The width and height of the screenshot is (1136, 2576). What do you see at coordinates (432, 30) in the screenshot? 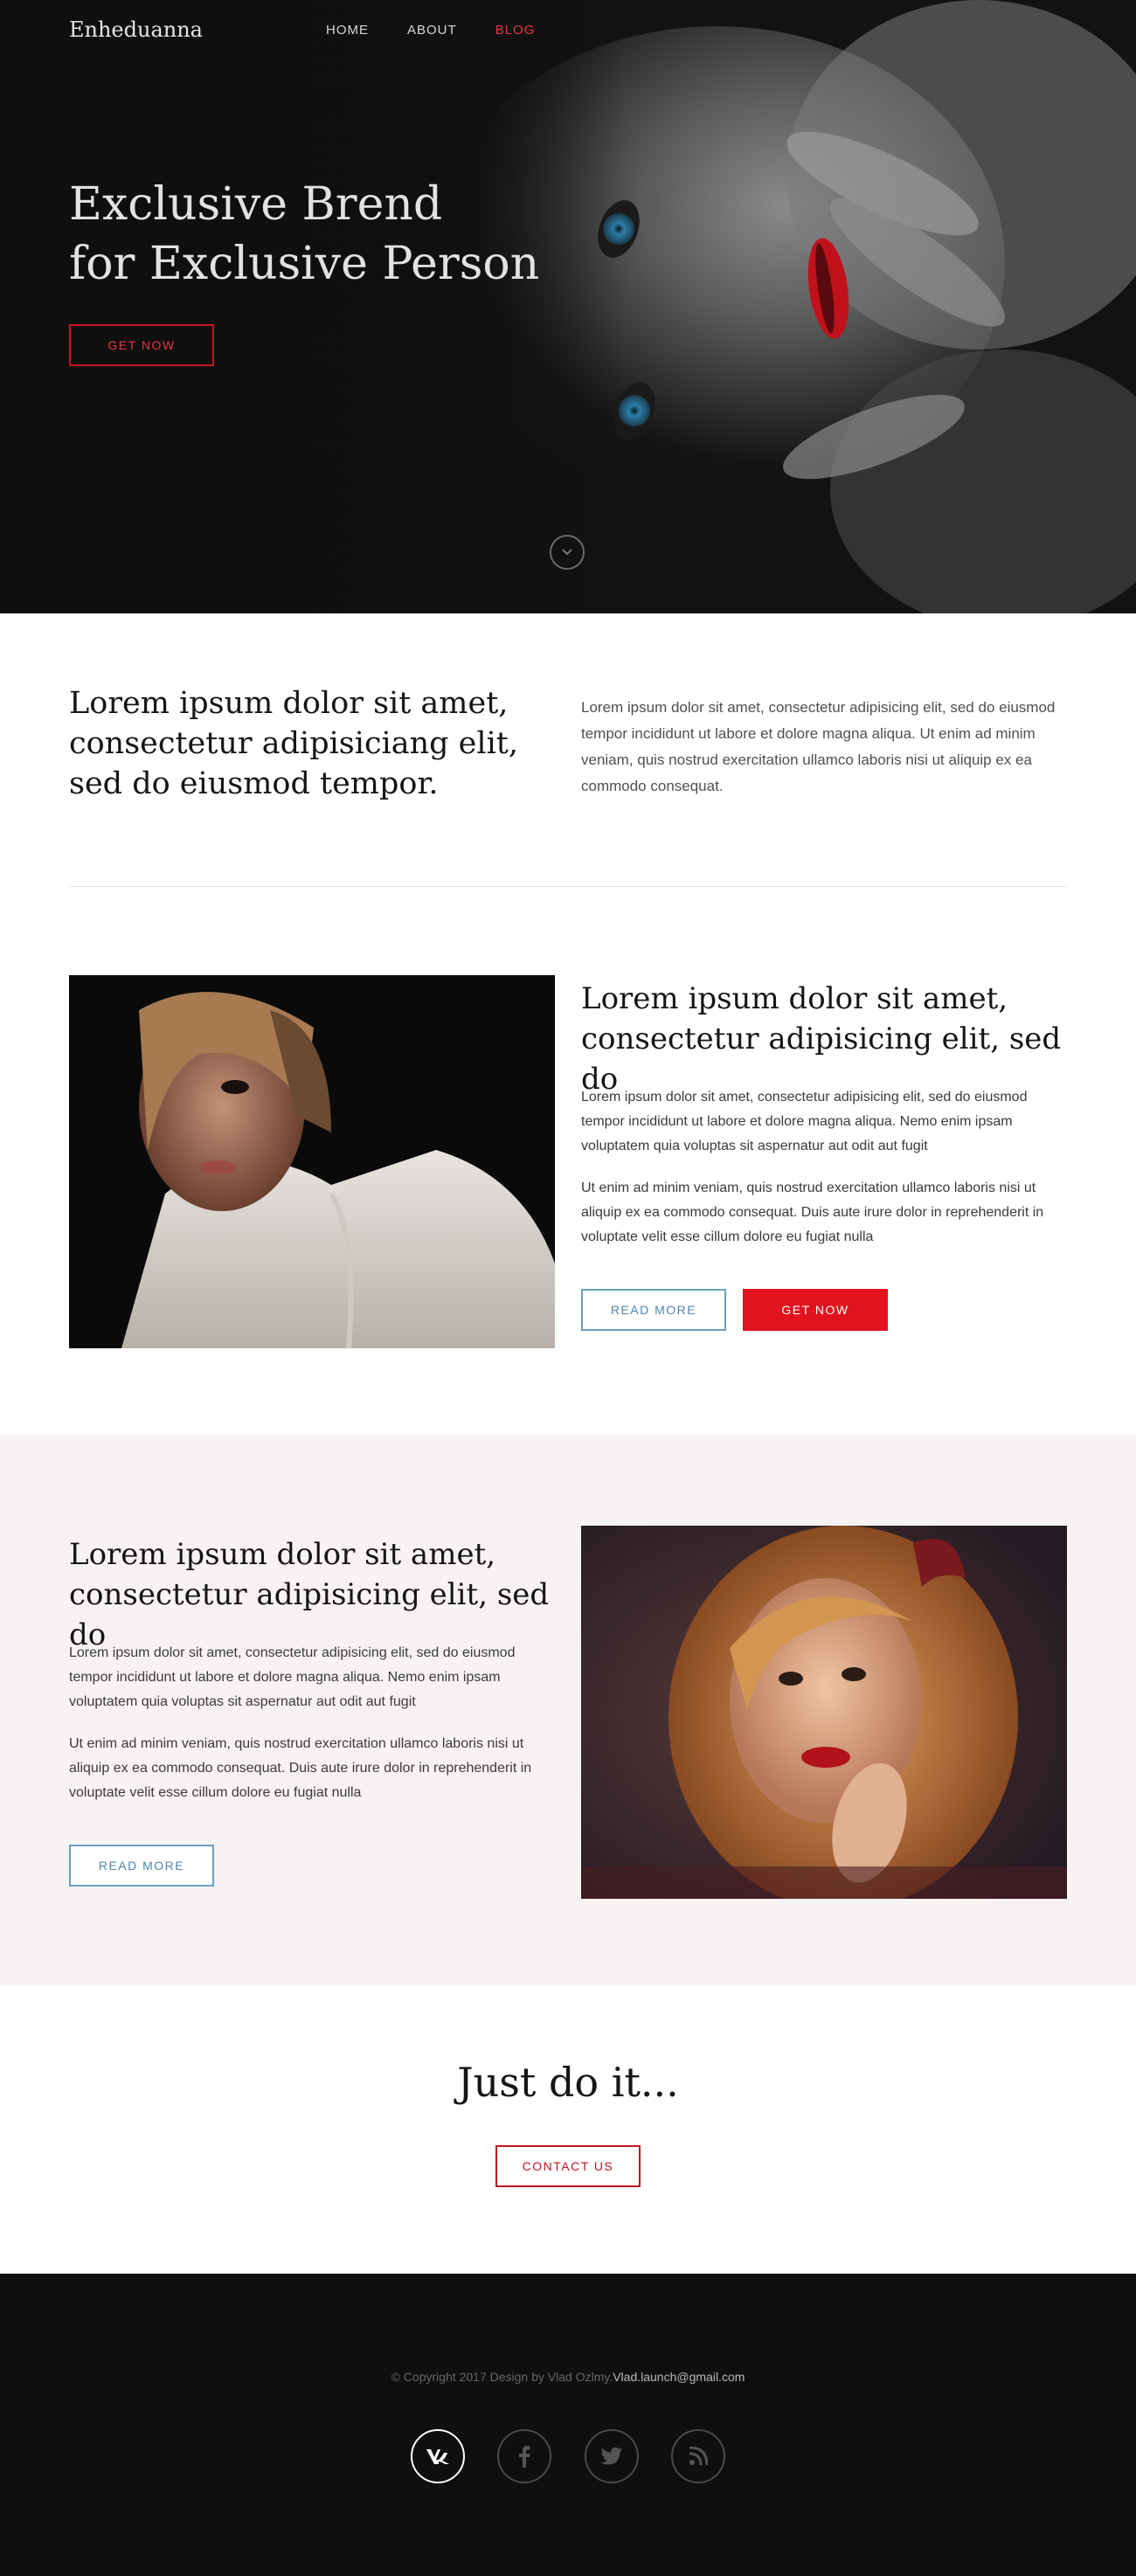
I see `nav-about: ABOUT` at bounding box center [432, 30].